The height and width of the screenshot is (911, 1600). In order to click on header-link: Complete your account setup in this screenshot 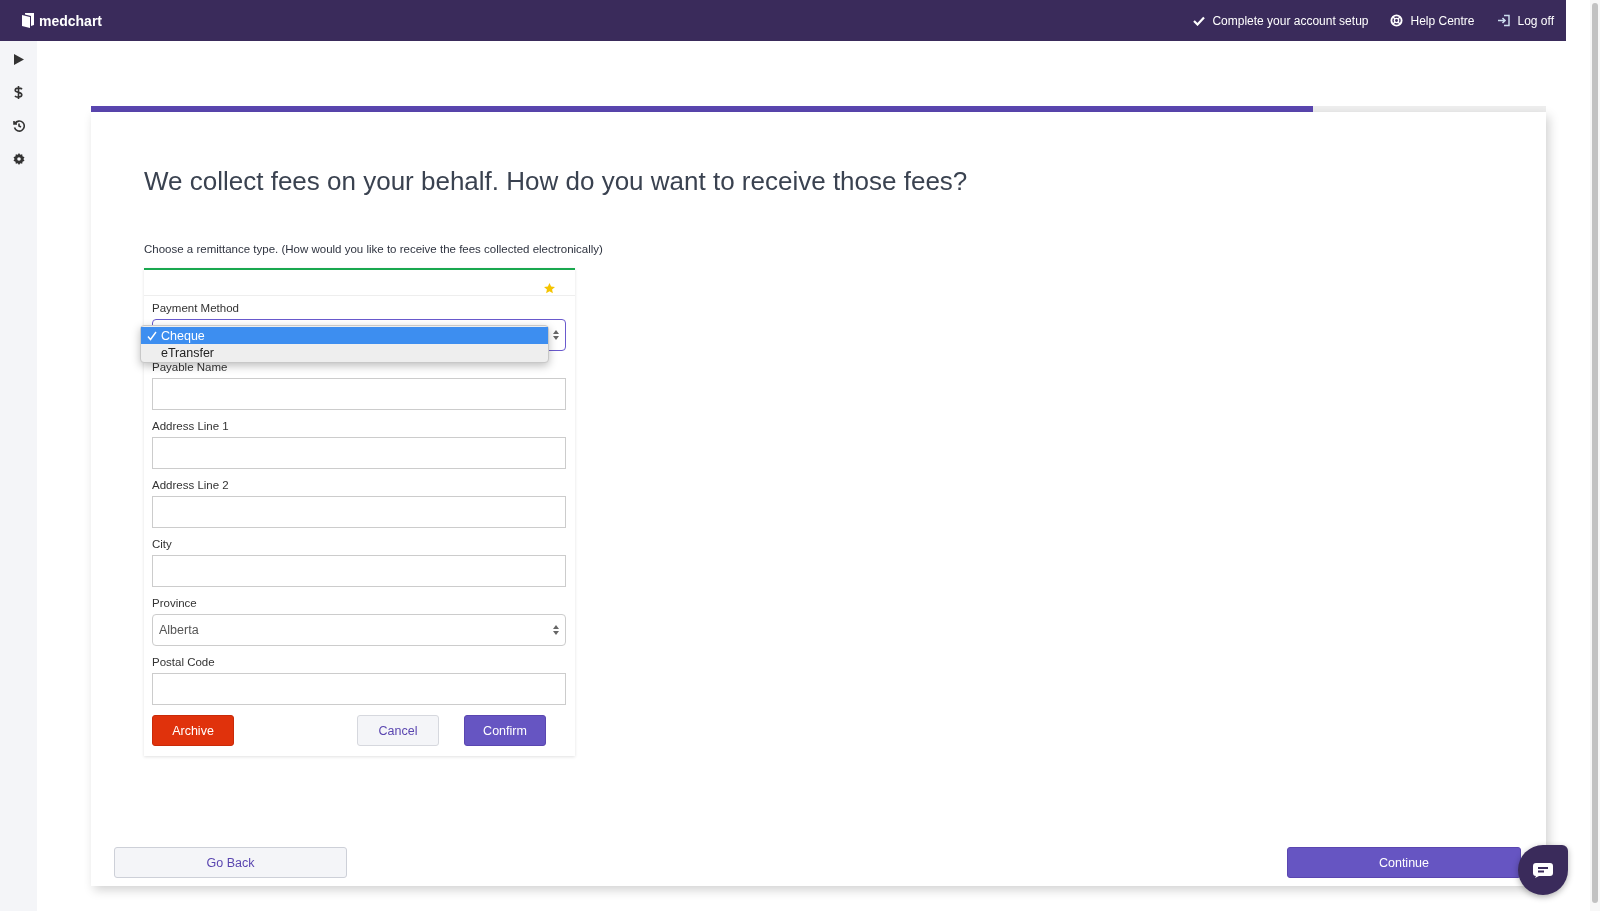, I will do `click(1281, 20)`.